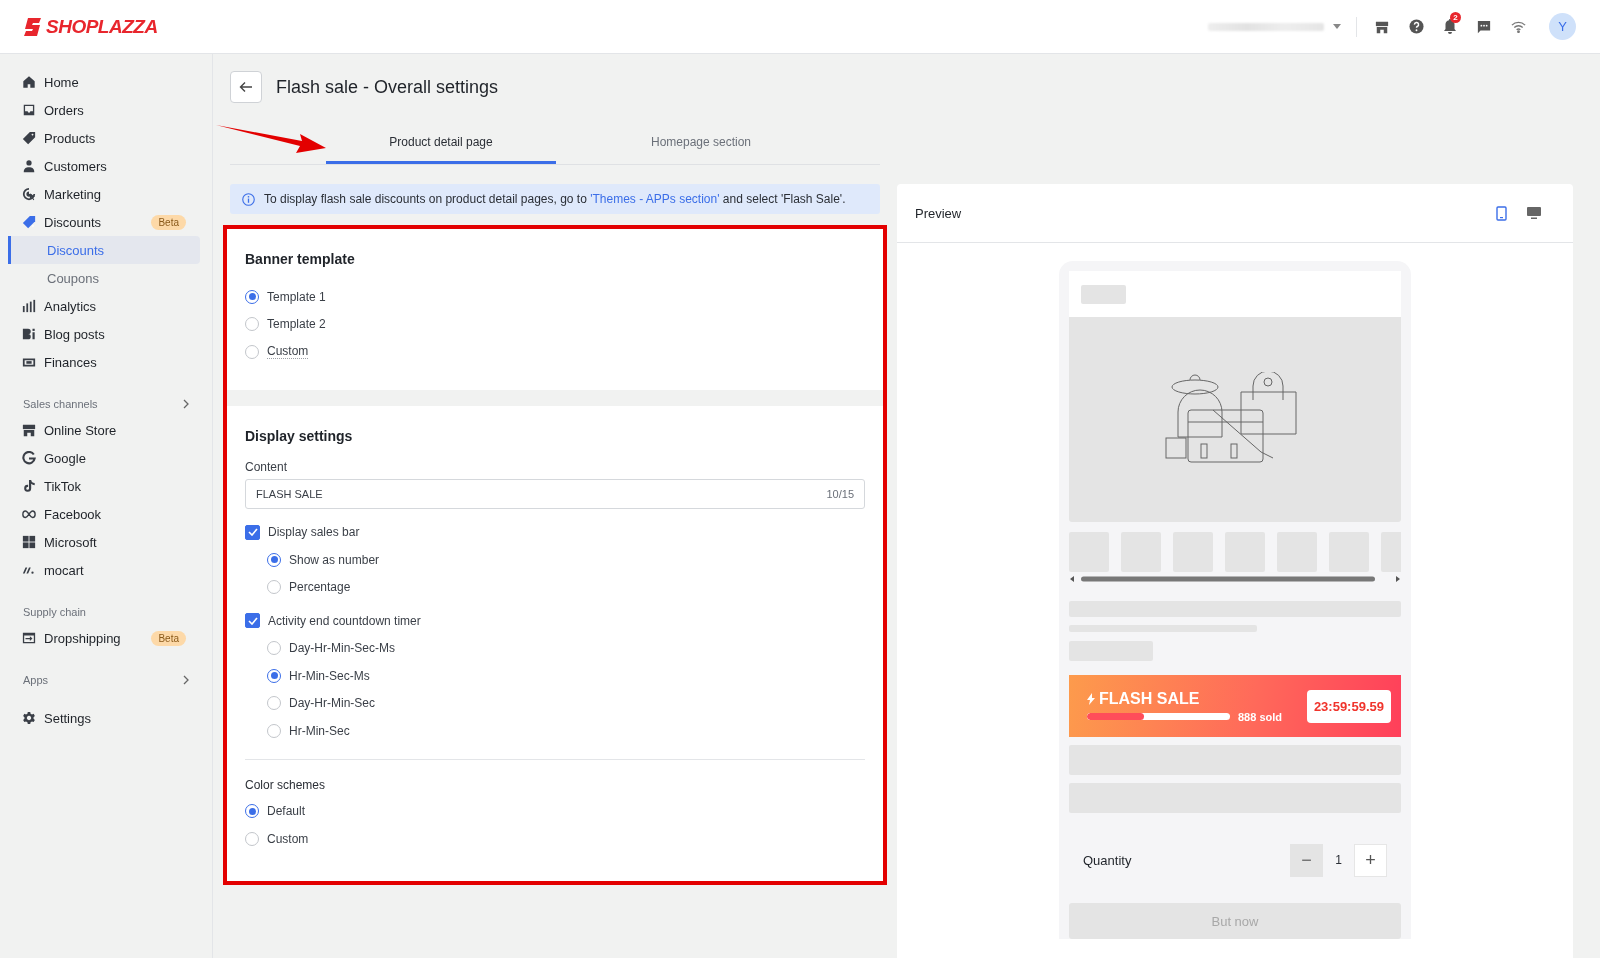 The image size is (1600, 958). What do you see at coordinates (1534, 213) in the screenshot?
I see `monitor-icon` at bounding box center [1534, 213].